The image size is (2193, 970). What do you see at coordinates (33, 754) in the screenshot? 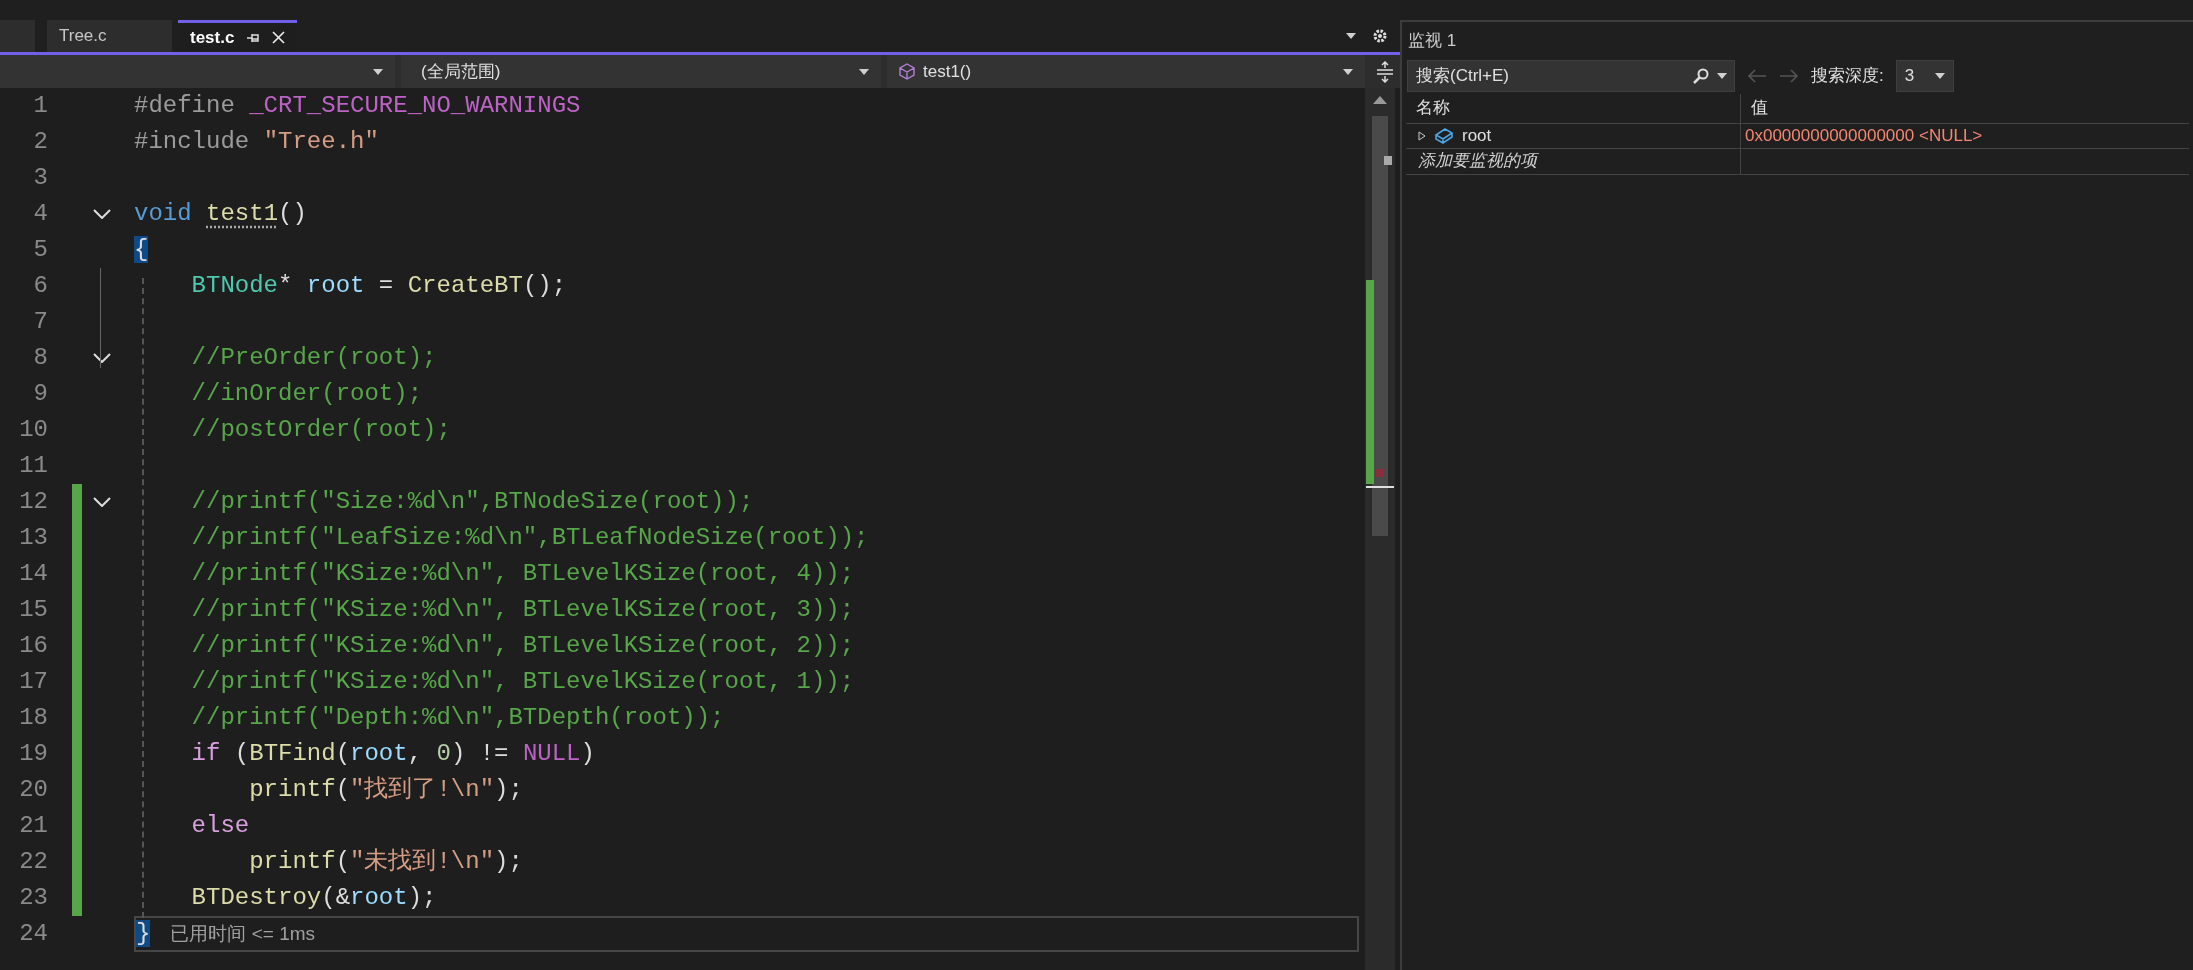
I see `line-number: 19` at bounding box center [33, 754].